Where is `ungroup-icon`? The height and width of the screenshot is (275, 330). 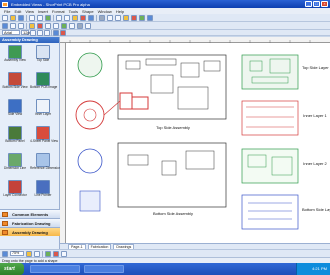 ungroup-icon is located at coordinates (72, 25).